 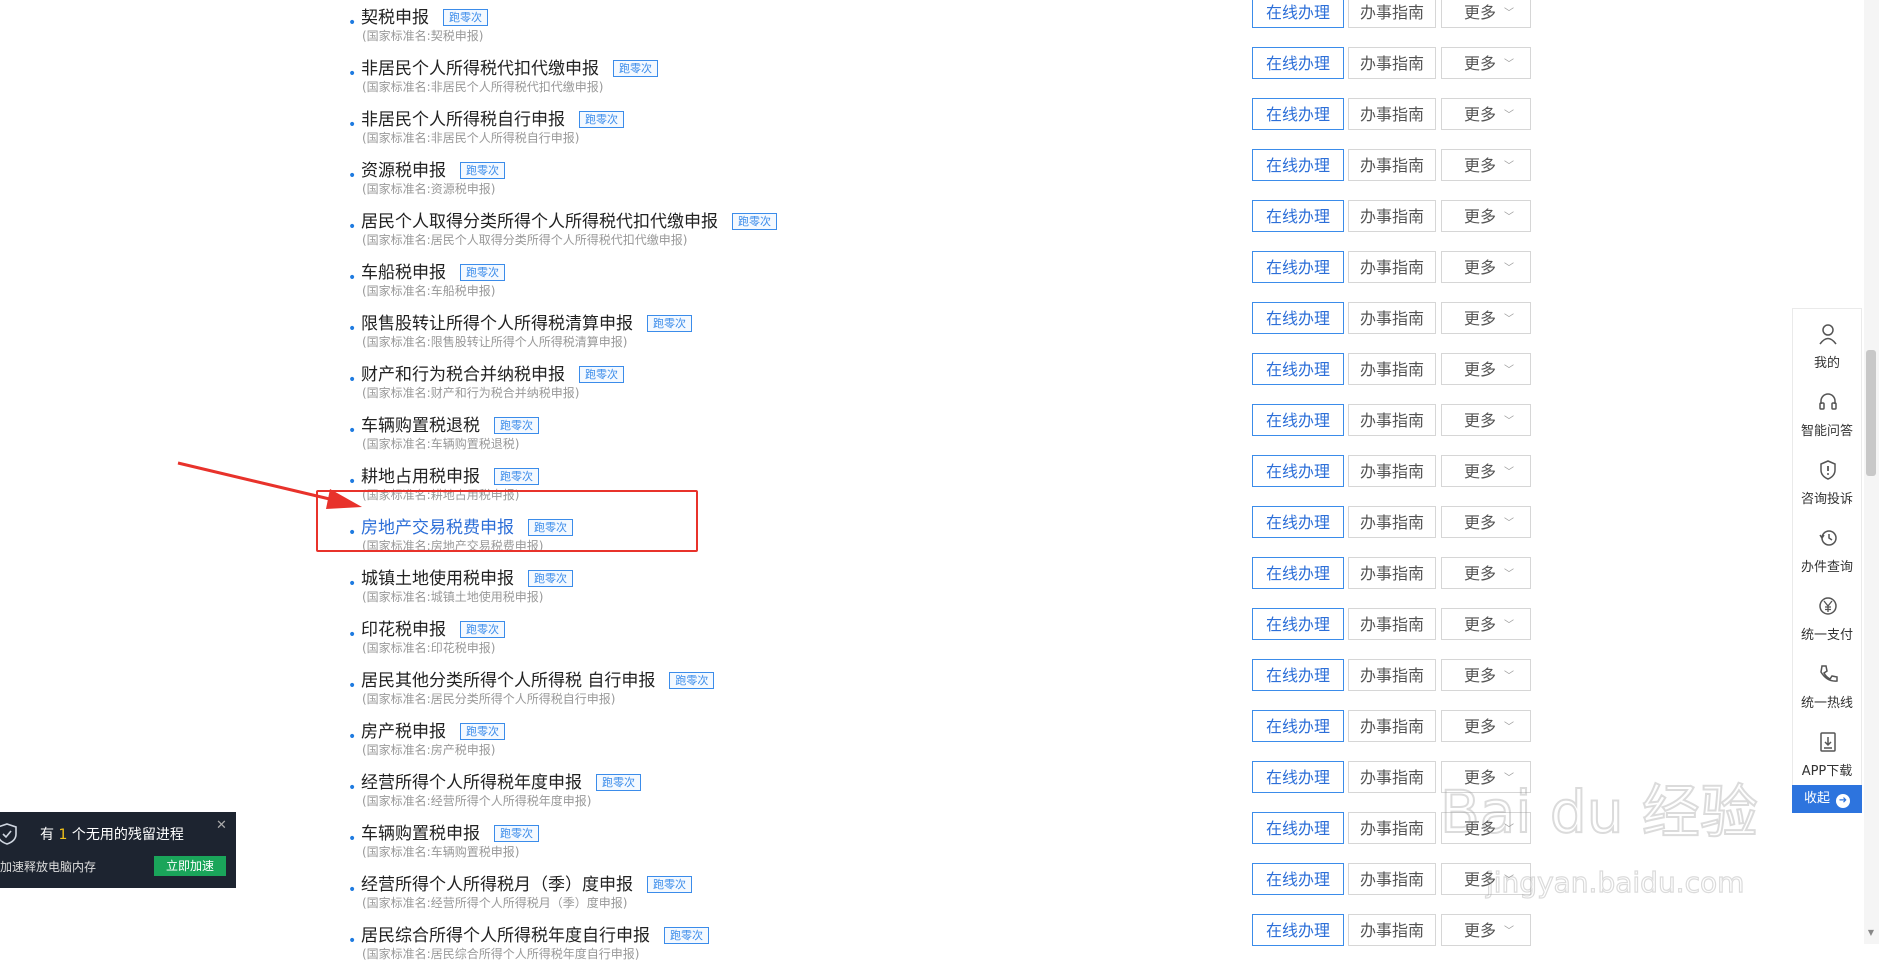 I want to click on sidebar-item-smart-qa: 智能问答, so click(x=1827, y=415).